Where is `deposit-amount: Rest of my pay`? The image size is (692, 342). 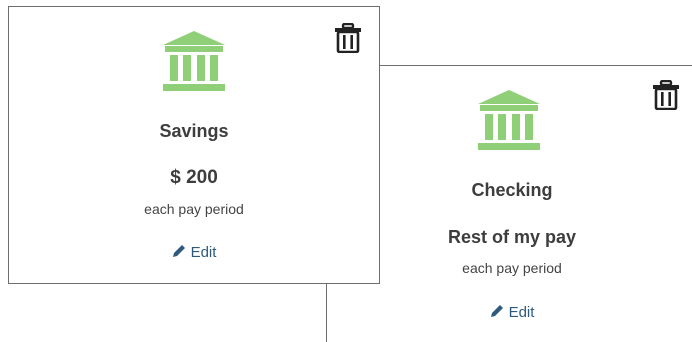 deposit-amount: Rest of my pay is located at coordinates (512, 237).